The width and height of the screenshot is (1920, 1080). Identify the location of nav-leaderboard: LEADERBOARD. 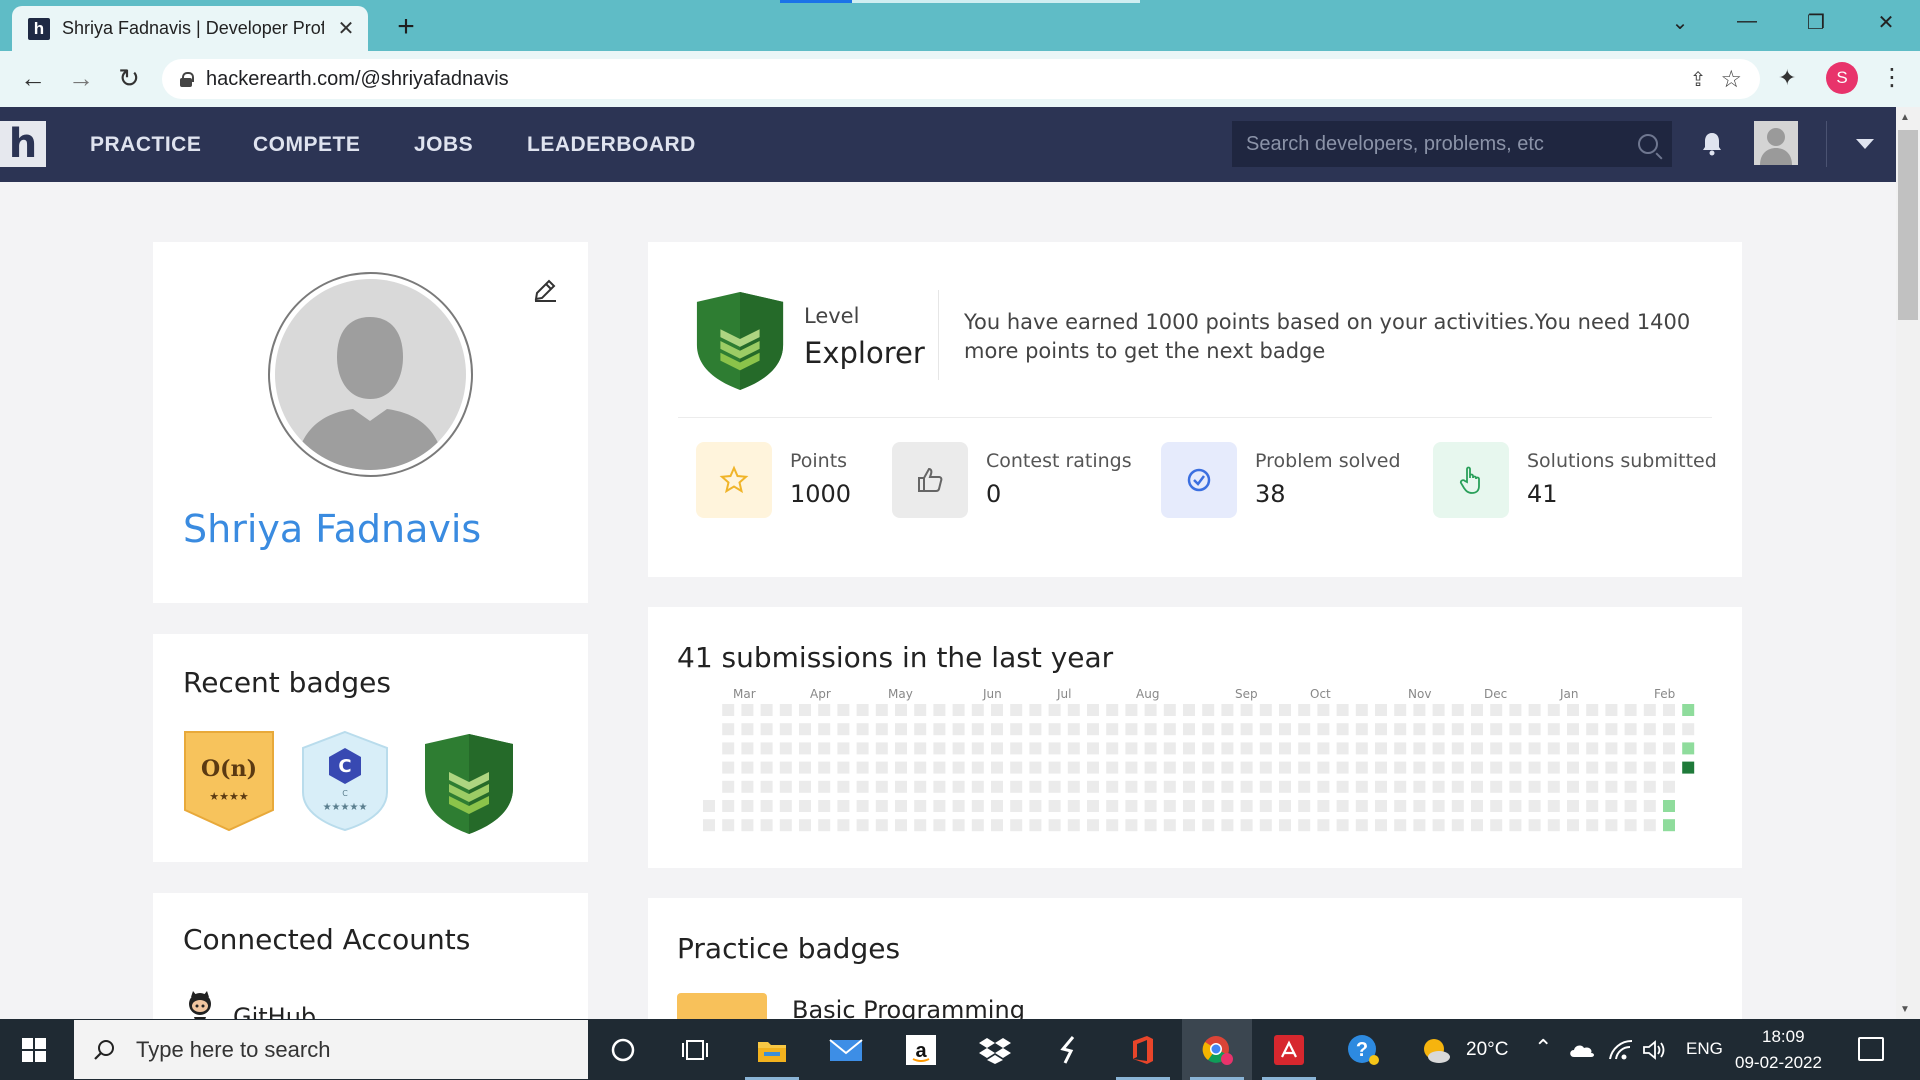
(611, 145).